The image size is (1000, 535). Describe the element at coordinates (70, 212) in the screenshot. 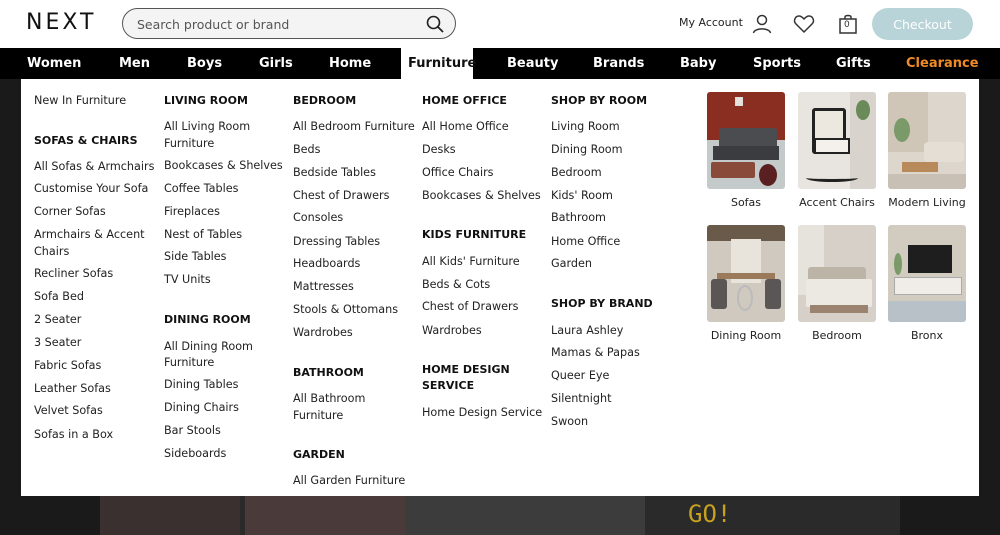

I see `menu-link: Corner Sofas` at that location.